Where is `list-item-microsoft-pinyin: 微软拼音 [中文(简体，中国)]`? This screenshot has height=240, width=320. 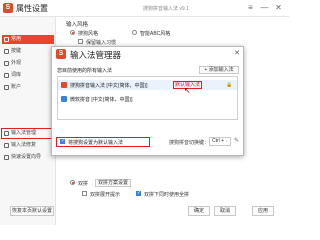 list-item-microsoft-pinyin: 微软拼音 [中文(简体，中国)] is located at coordinates (147, 99).